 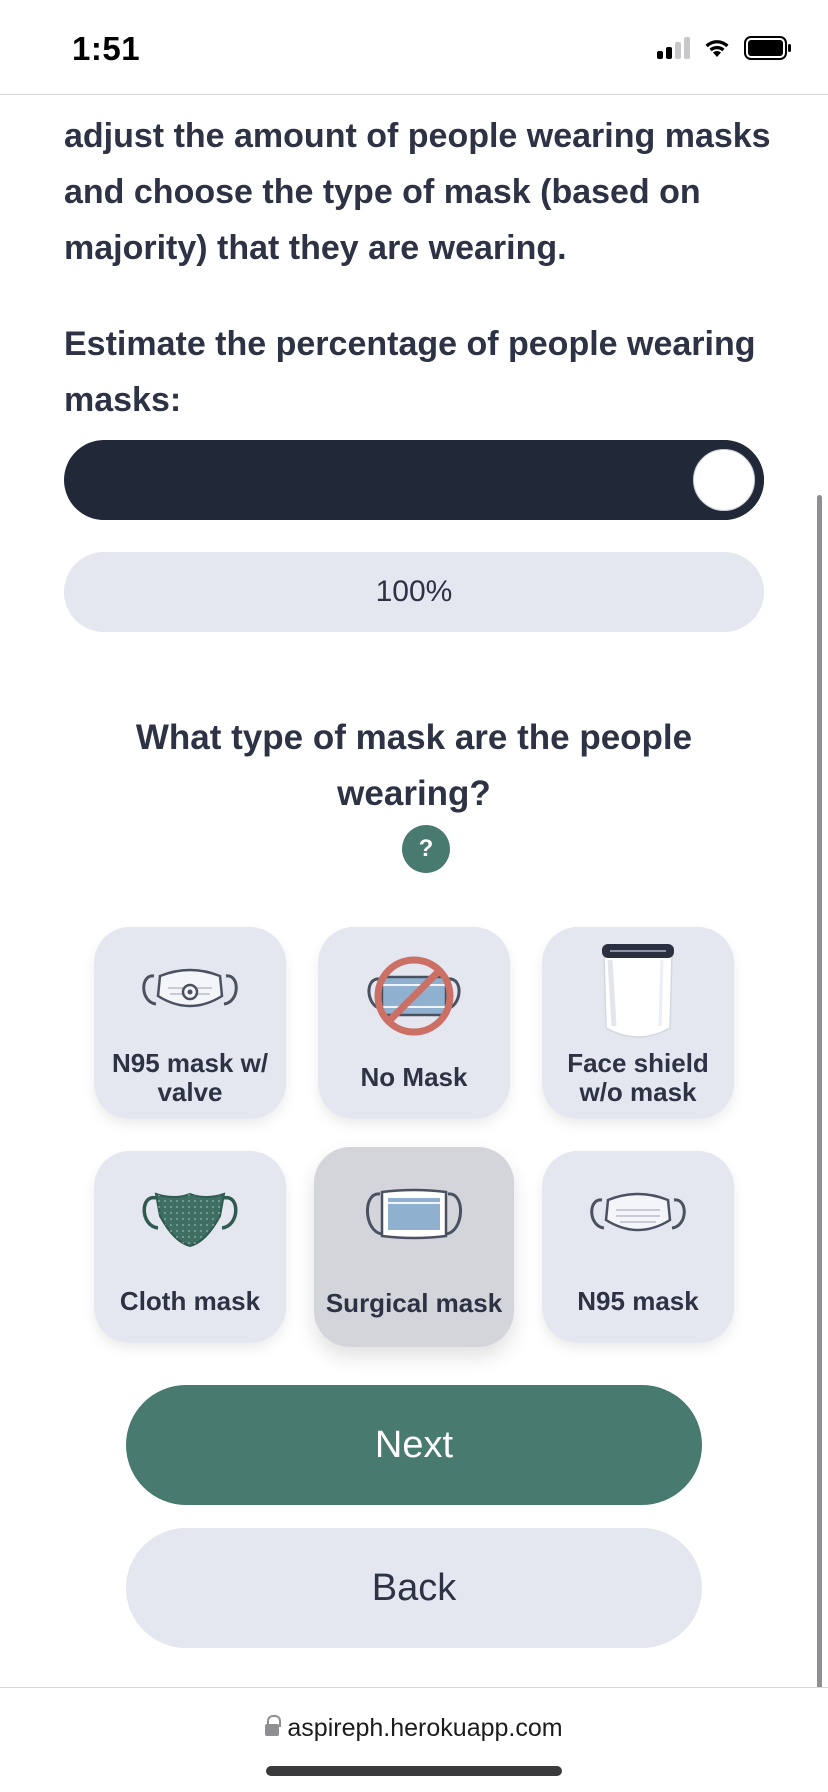 I want to click on mask-option-label: Surgical mask, so click(x=414, y=1303).